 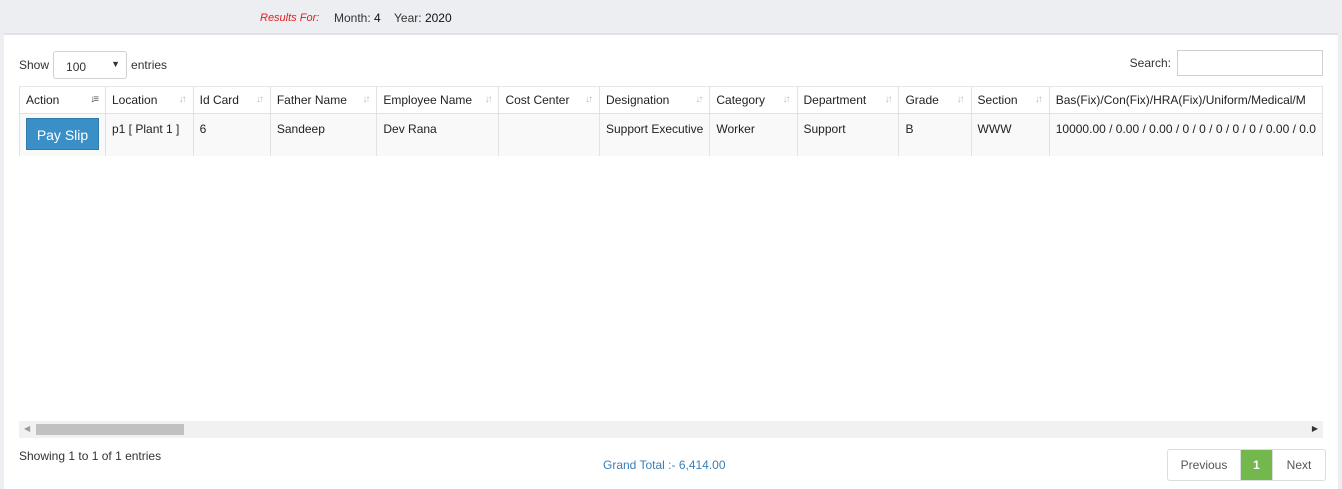 I want to click on column-header-id-card: Id Card ↓↑, so click(x=231, y=100).